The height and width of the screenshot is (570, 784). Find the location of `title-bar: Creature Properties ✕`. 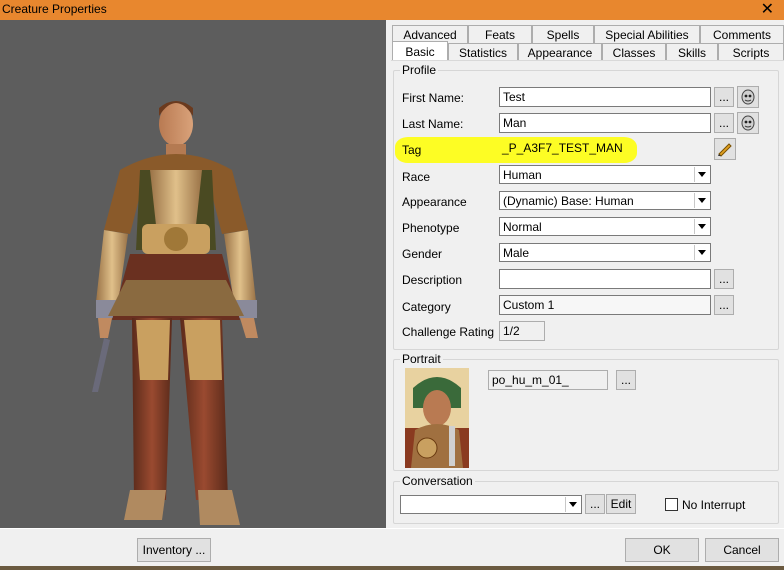

title-bar: Creature Properties ✕ is located at coordinates (392, 10).